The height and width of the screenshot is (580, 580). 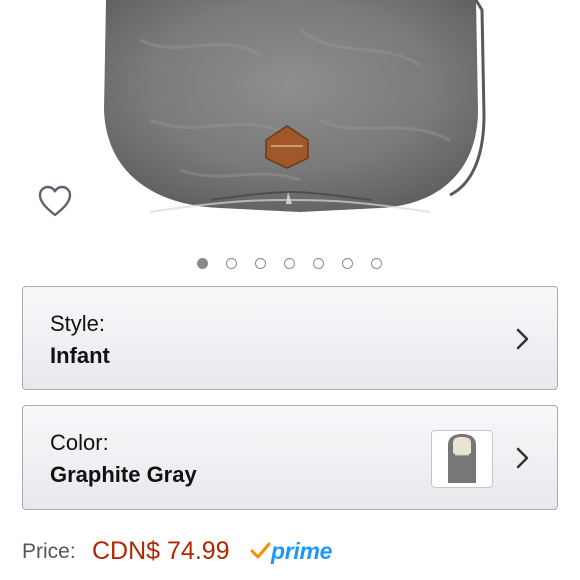 What do you see at coordinates (161, 551) in the screenshot?
I see `price-value: CDN$ 74.99` at bounding box center [161, 551].